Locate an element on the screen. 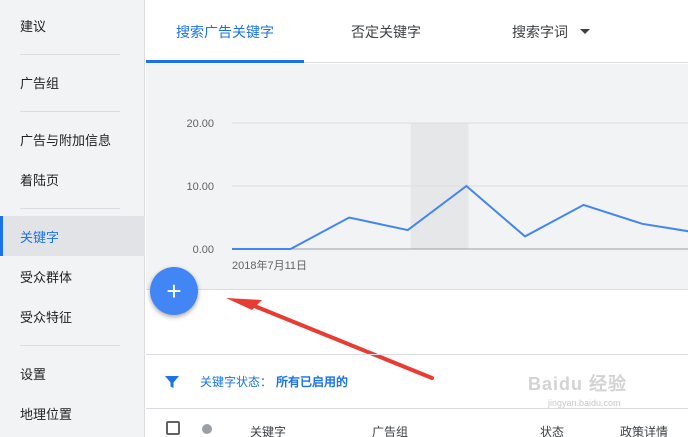 This screenshot has height=437, width=688. column-header-ad-group: 广告组 is located at coordinates (390, 430).